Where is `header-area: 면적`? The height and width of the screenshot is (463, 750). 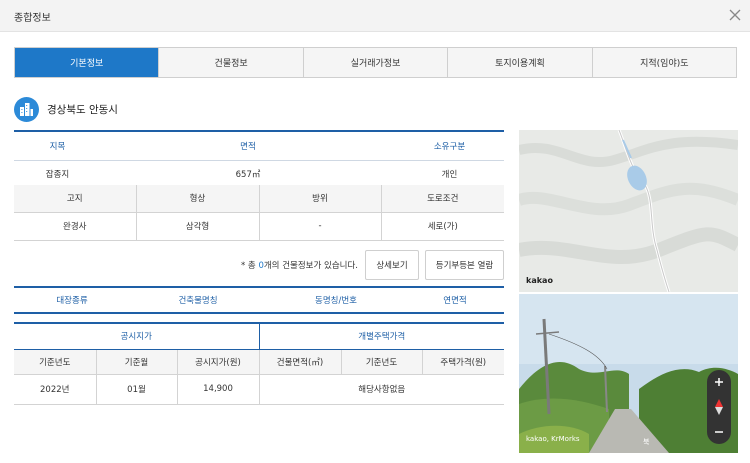 header-area: 면적 is located at coordinates (248, 146).